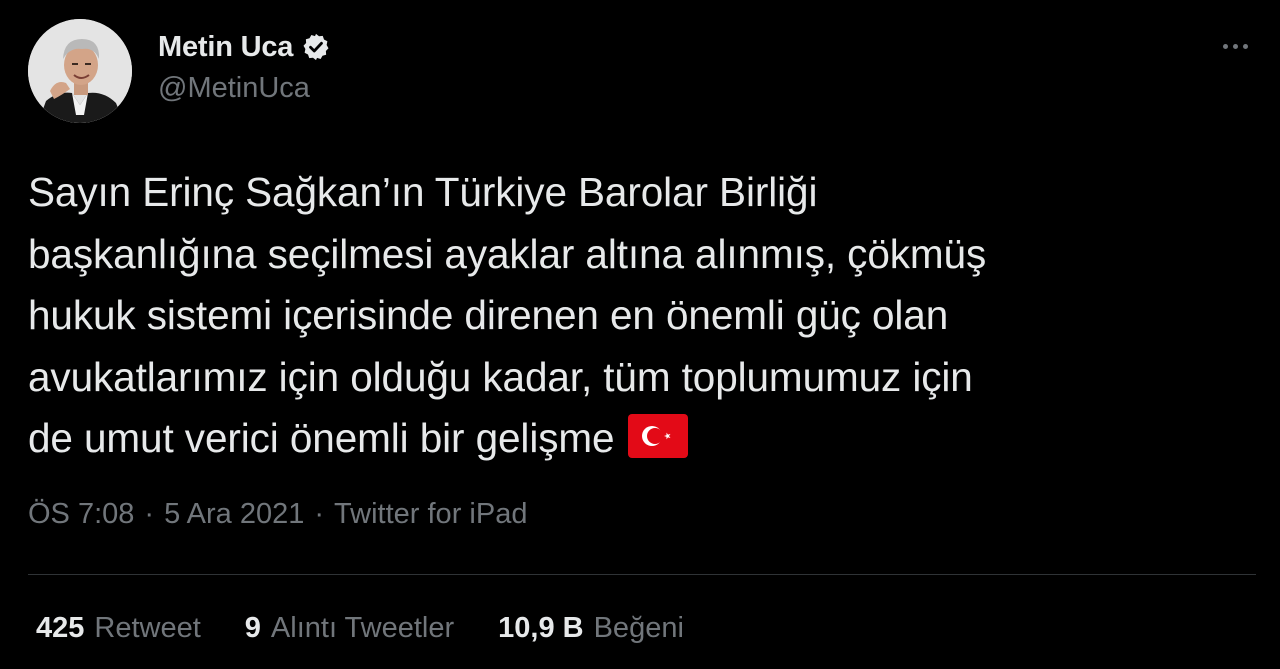  I want to click on tweet-text-last-line: de umut verici önemli bir gelişme, so click(633, 439).